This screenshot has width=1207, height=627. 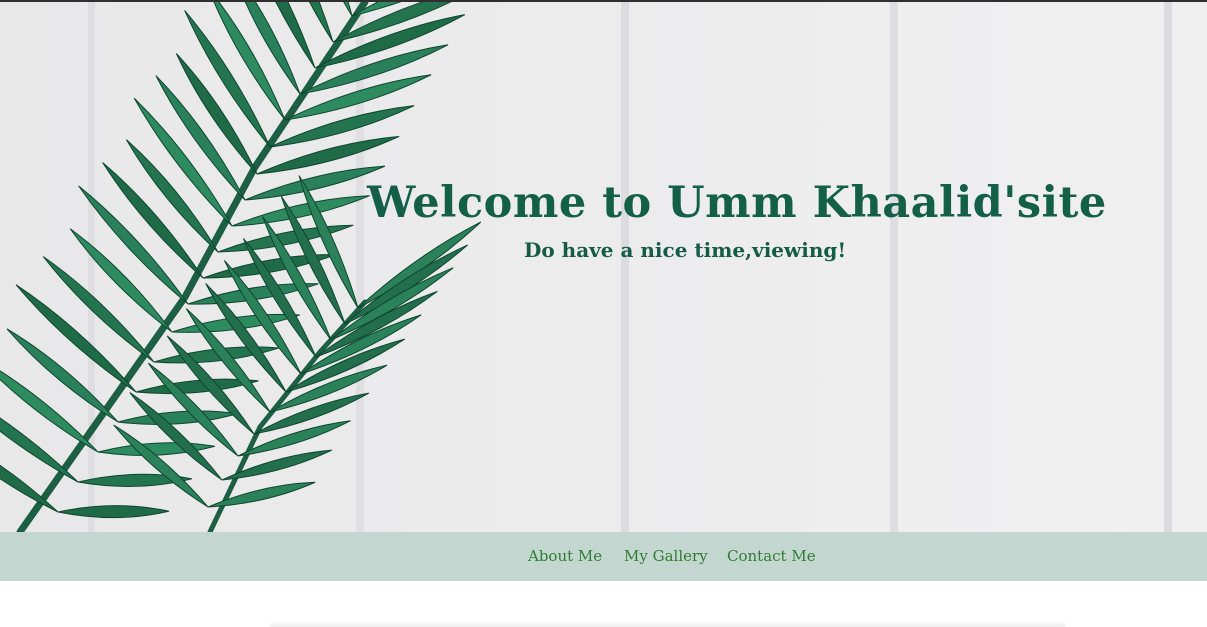 I want to click on main-content, so click(x=603, y=604).